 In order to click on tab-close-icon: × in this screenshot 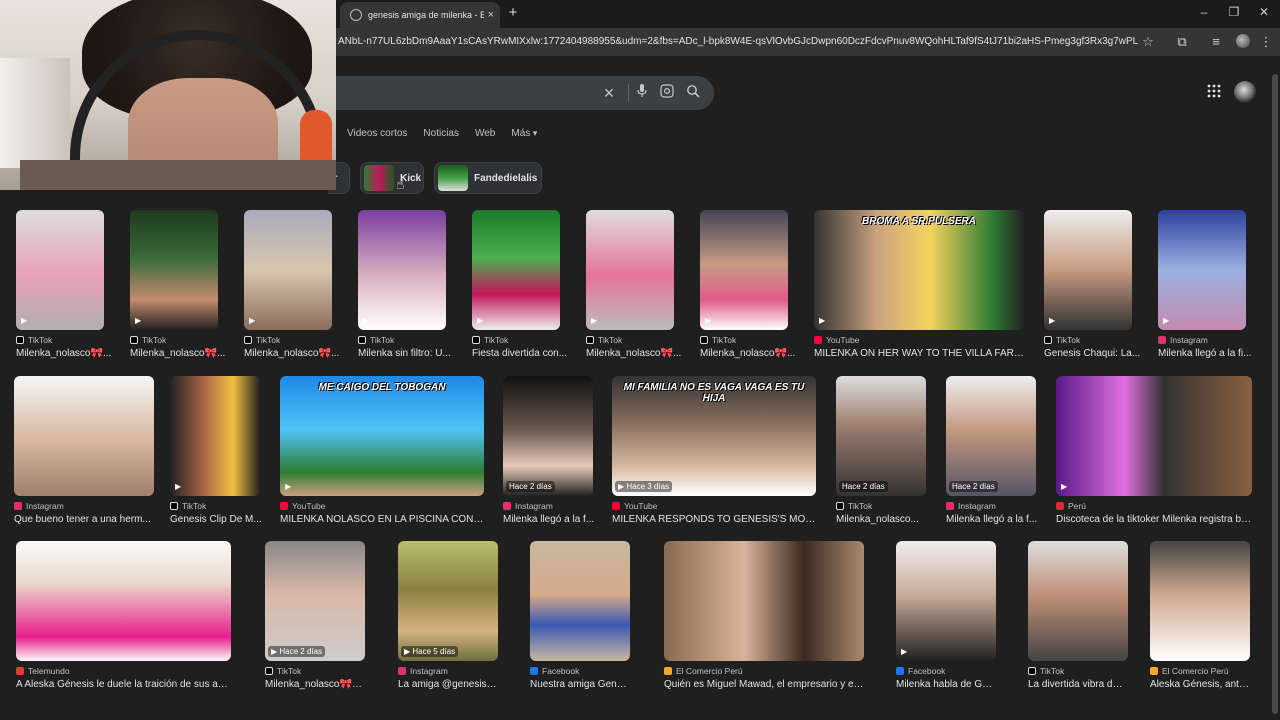, I will do `click(491, 15)`.